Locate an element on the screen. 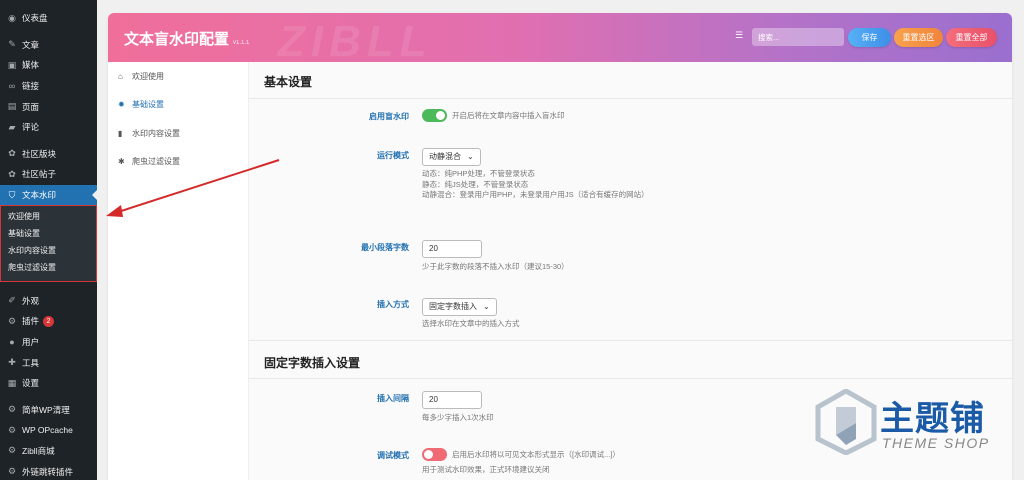 This screenshot has height=480, width=1024. menu-zibll-shop: ⚙ Zibll商城 is located at coordinates (48, 451).